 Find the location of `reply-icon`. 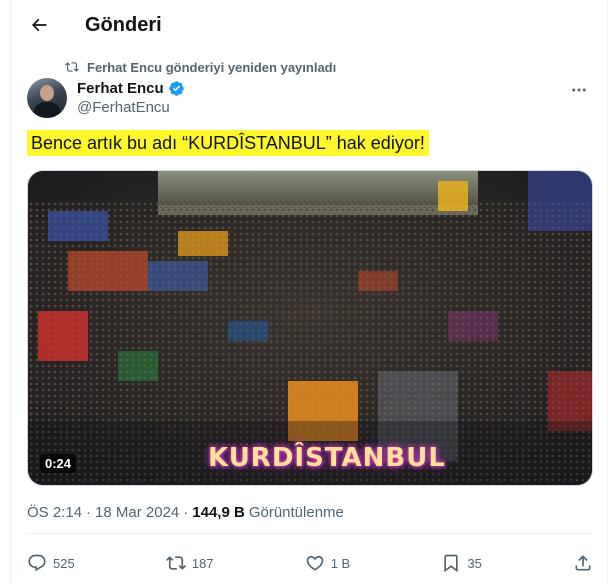

reply-icon is located at coordinates (37, 563).